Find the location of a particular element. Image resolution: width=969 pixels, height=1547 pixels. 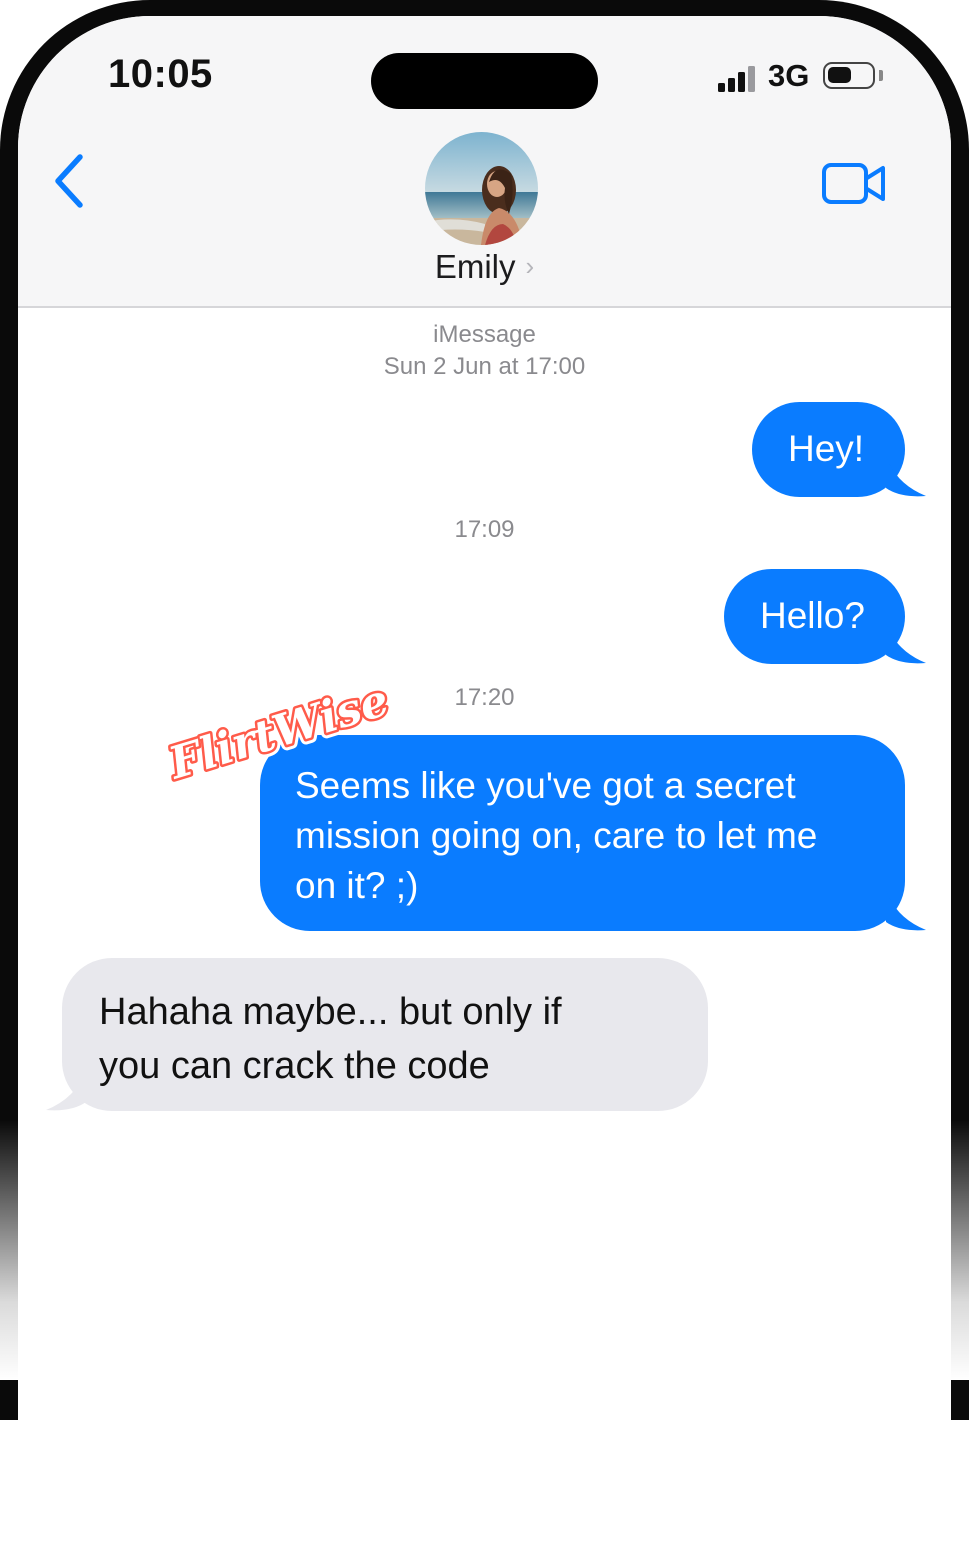

facetime-video-button is located at coordinates (854, 184).